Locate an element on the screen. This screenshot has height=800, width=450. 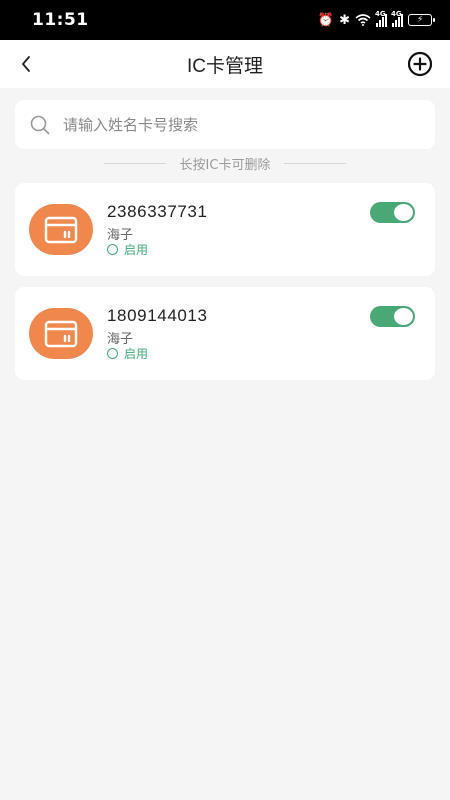
search-icon is located at coordinates (40, 124).